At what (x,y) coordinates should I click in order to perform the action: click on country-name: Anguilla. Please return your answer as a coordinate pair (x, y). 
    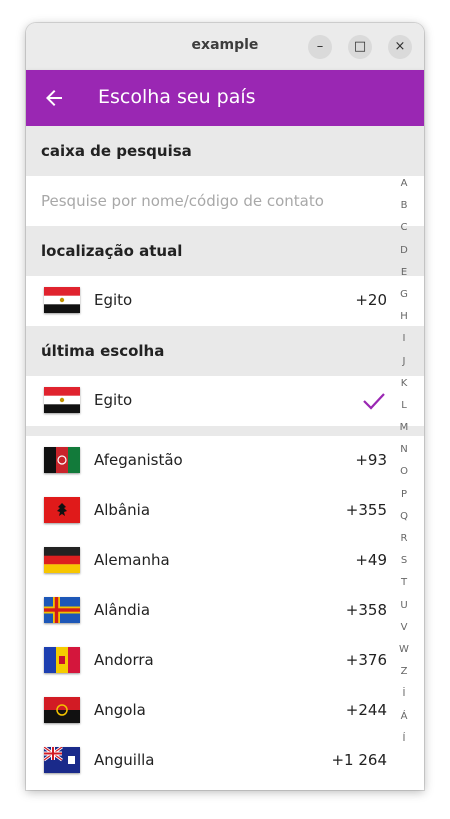
    Looking at the image, I should click on (124, 760).